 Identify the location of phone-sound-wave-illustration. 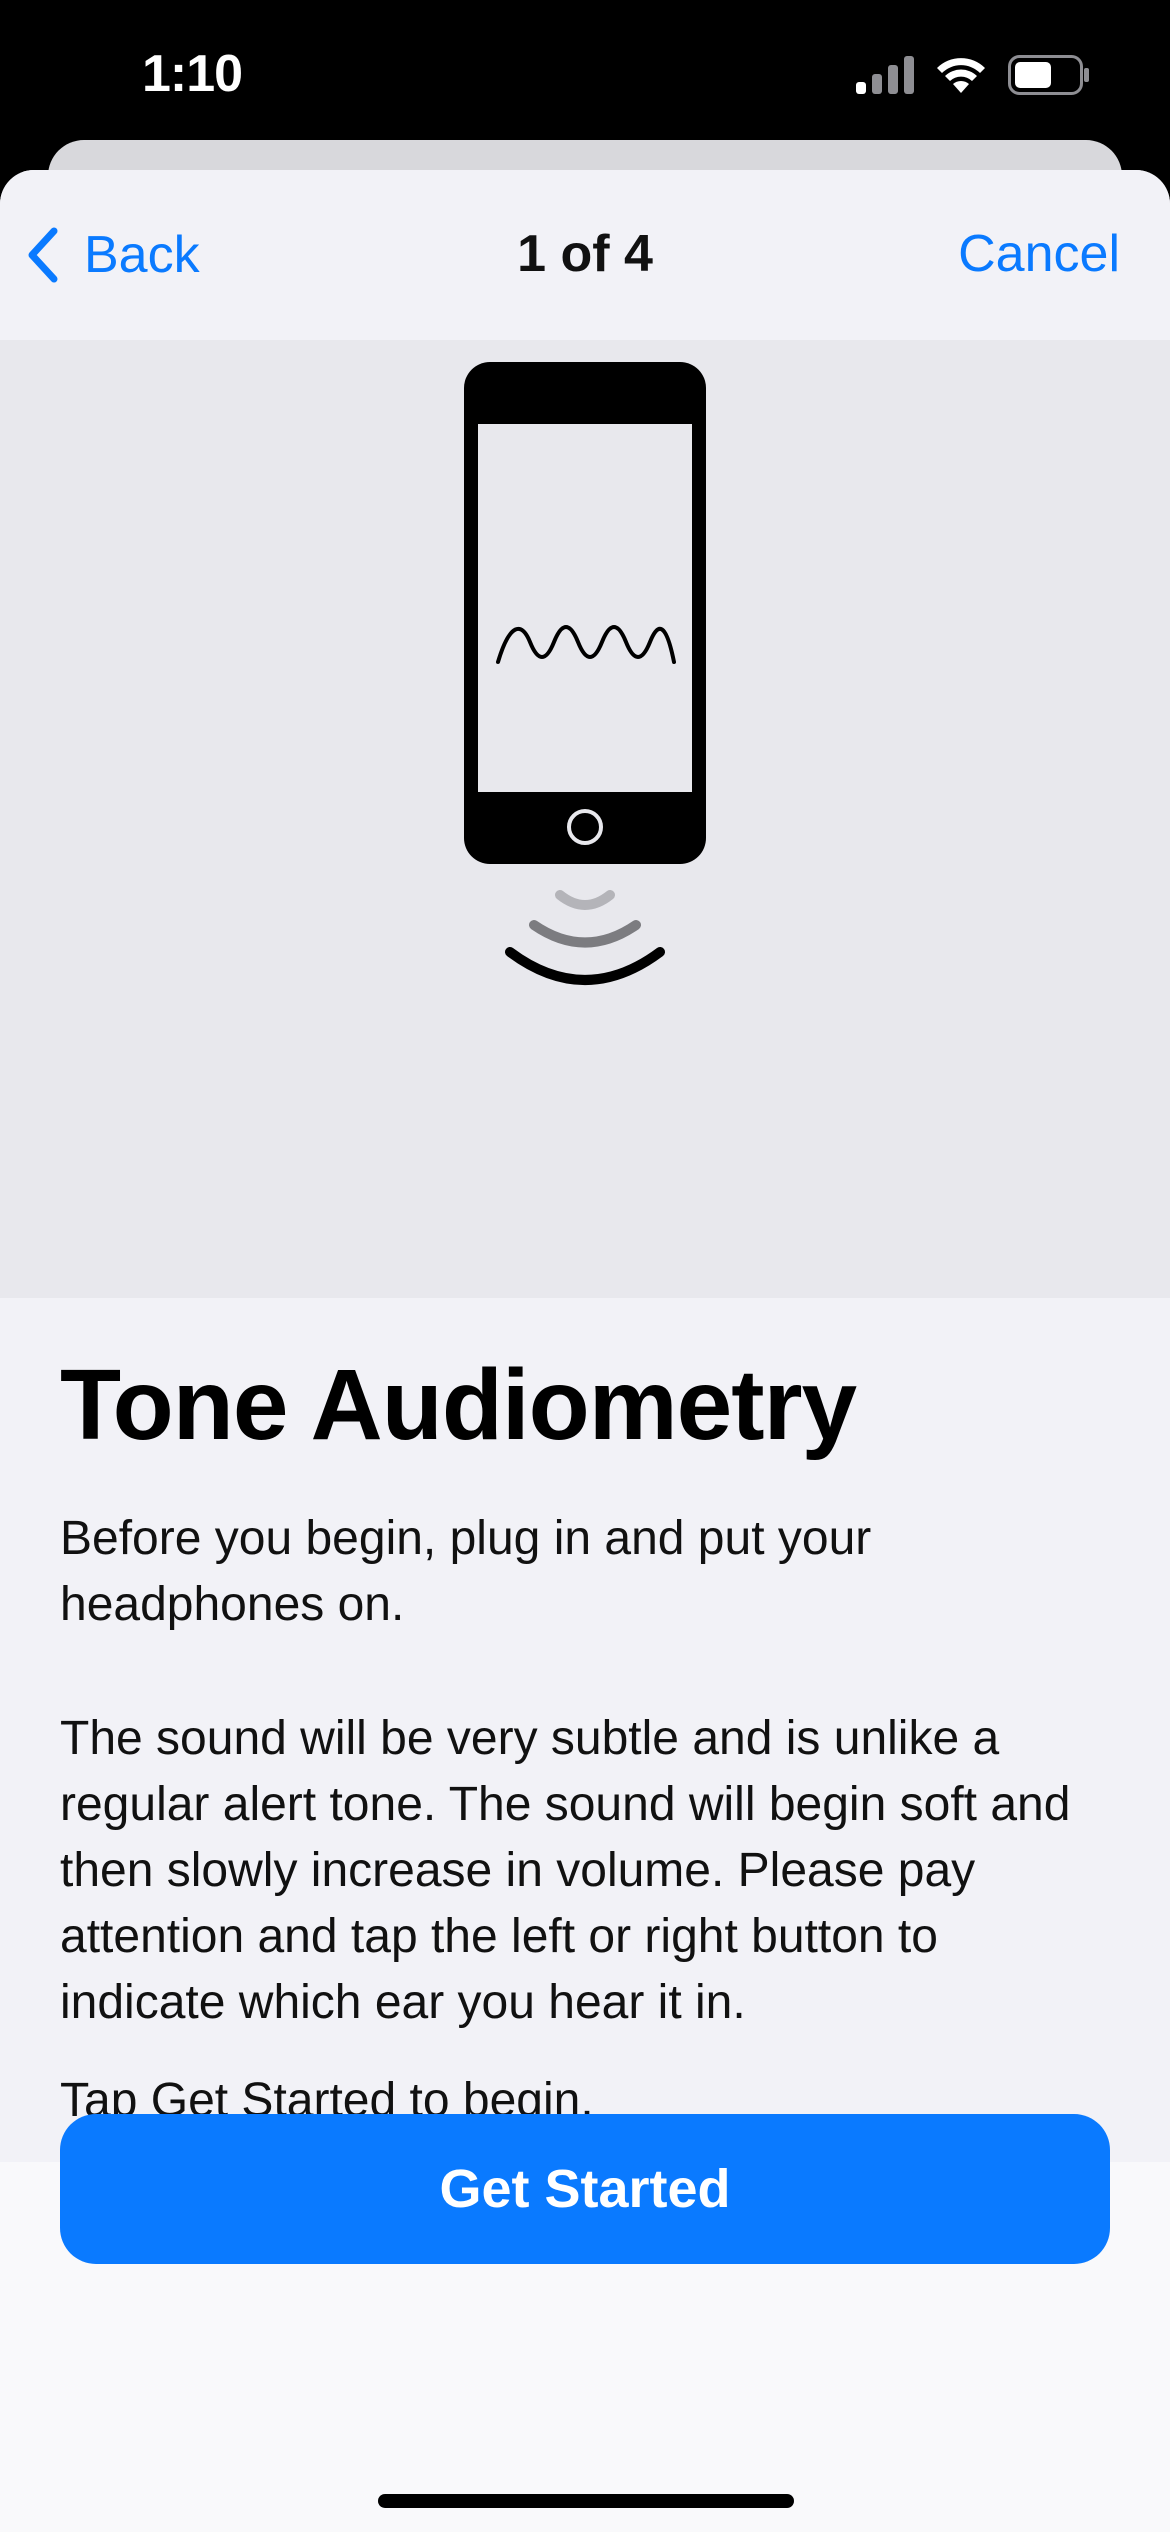
(585, 673).